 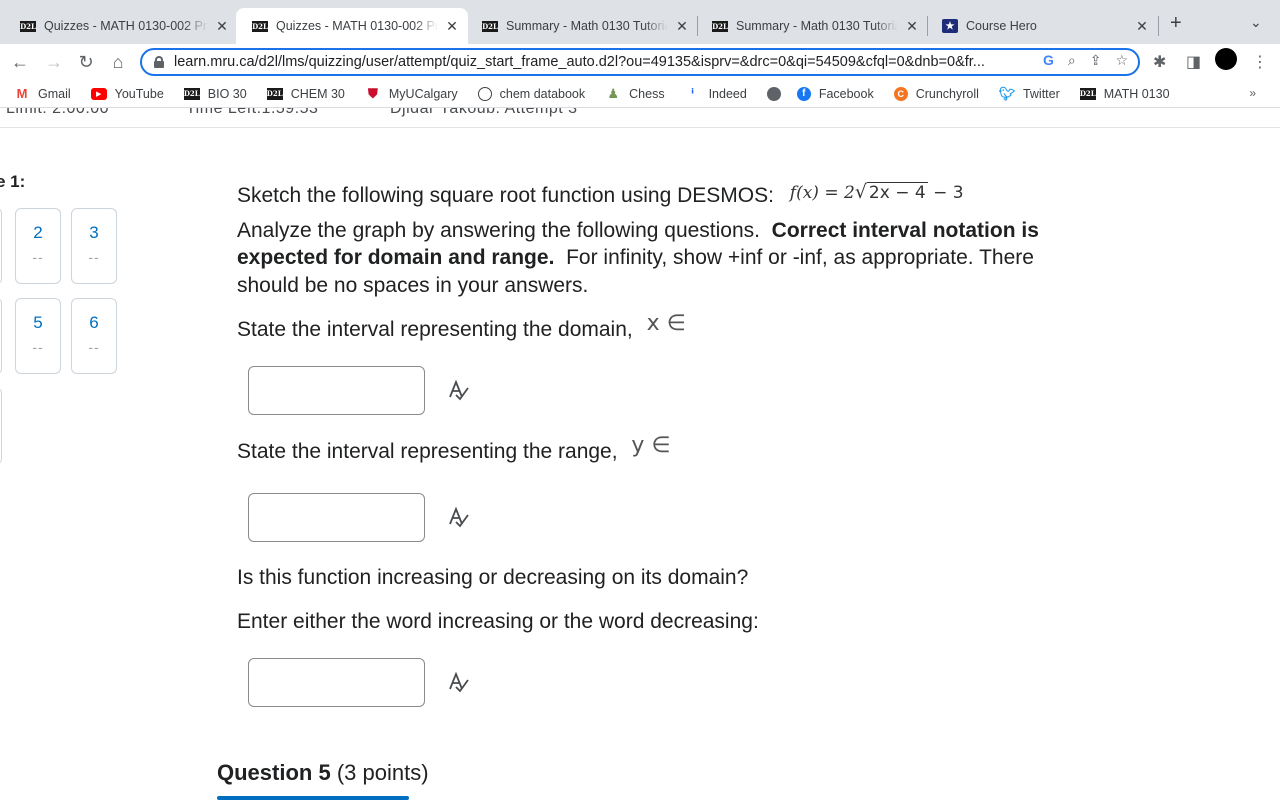 I want to click on bookmark-chem30: D2L CHEM 30, so click(x=305, y=94).